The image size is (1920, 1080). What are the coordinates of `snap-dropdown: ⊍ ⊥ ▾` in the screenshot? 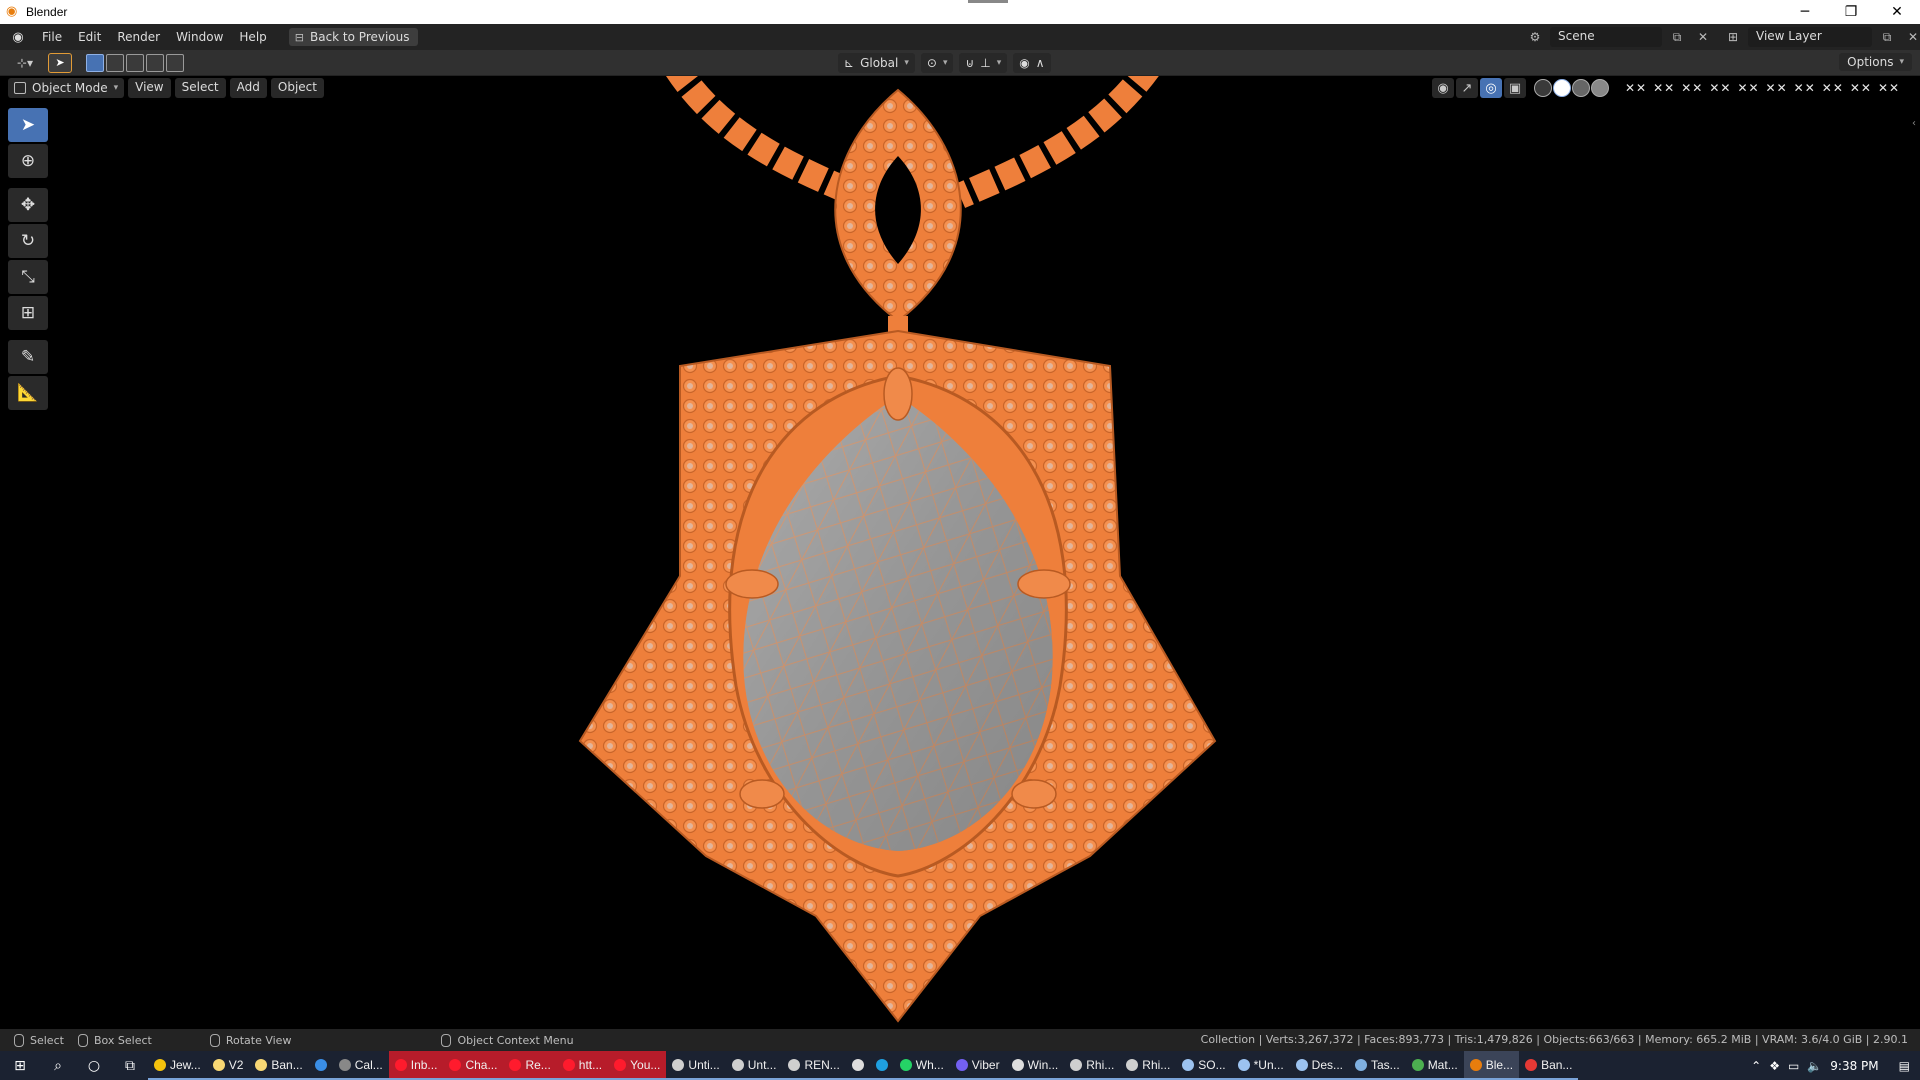 It's located at (983, 63).